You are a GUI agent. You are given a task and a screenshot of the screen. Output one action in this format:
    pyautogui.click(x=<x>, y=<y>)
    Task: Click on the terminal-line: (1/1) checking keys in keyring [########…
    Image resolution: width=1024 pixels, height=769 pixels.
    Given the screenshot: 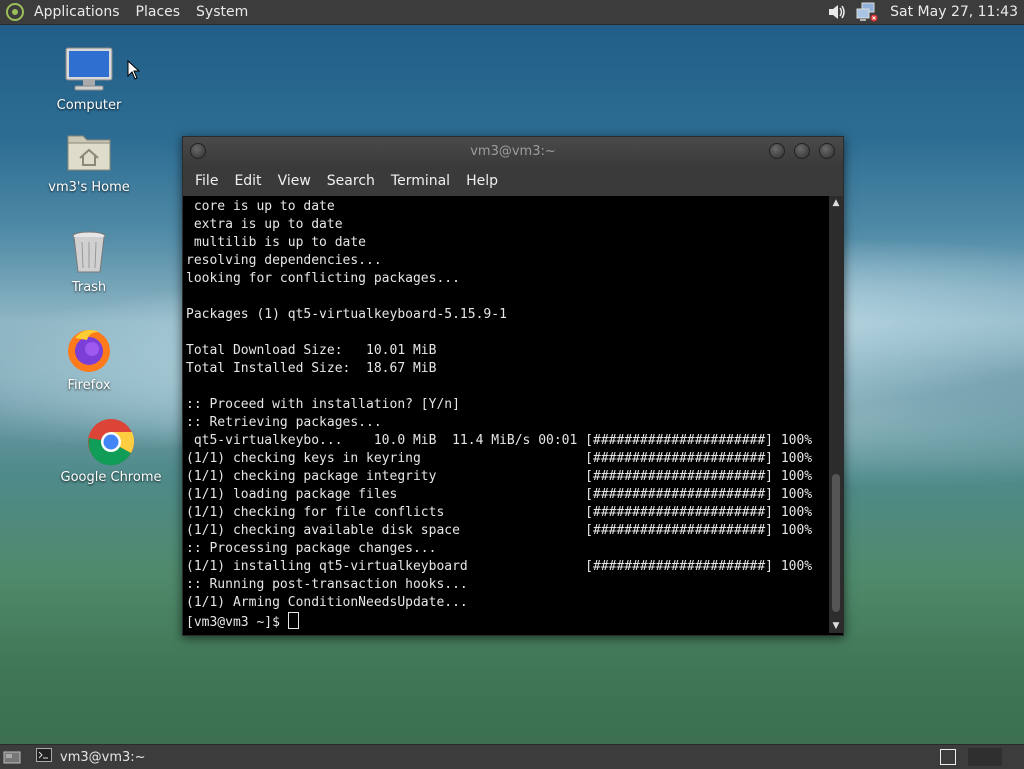 What is the action you would take?
    pyautogui.click(x=499, y=458)
    